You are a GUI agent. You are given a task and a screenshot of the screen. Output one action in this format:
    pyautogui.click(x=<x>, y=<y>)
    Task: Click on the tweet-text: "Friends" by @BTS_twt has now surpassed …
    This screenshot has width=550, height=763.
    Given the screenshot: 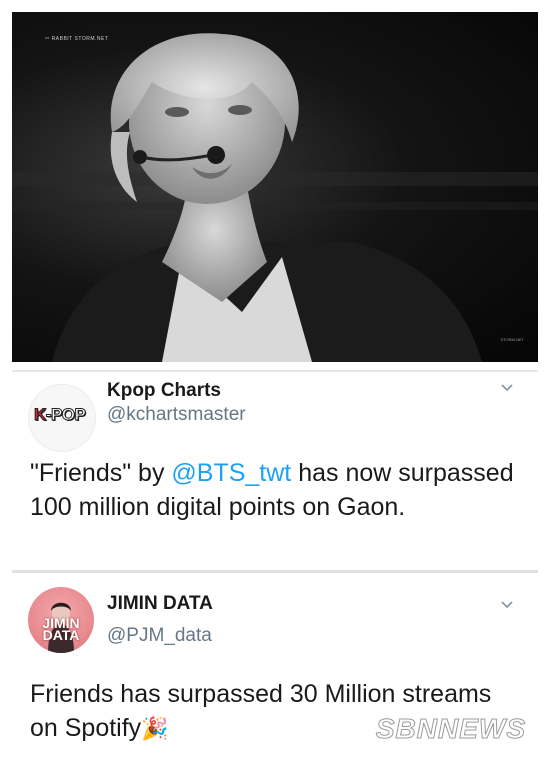 What is the action you would take?
    pyautogui.click(x=272, y=490)
    